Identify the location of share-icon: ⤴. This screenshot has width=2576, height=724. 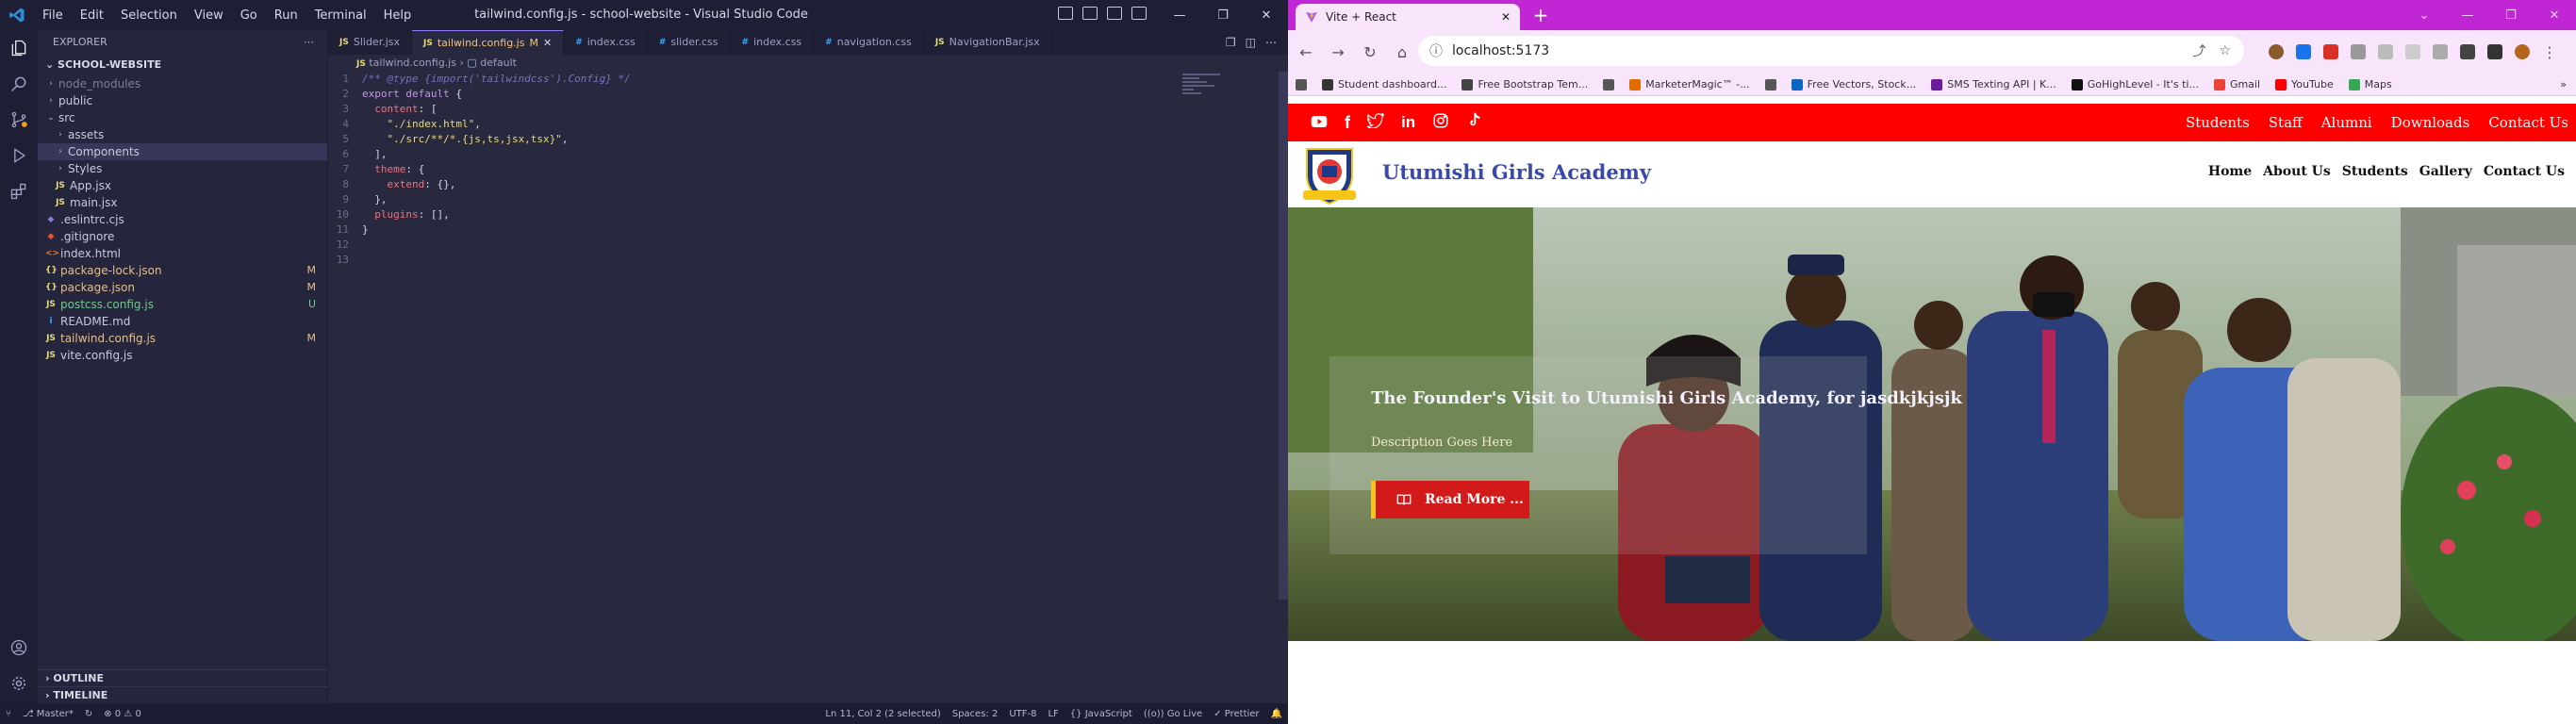
(2198, 50).